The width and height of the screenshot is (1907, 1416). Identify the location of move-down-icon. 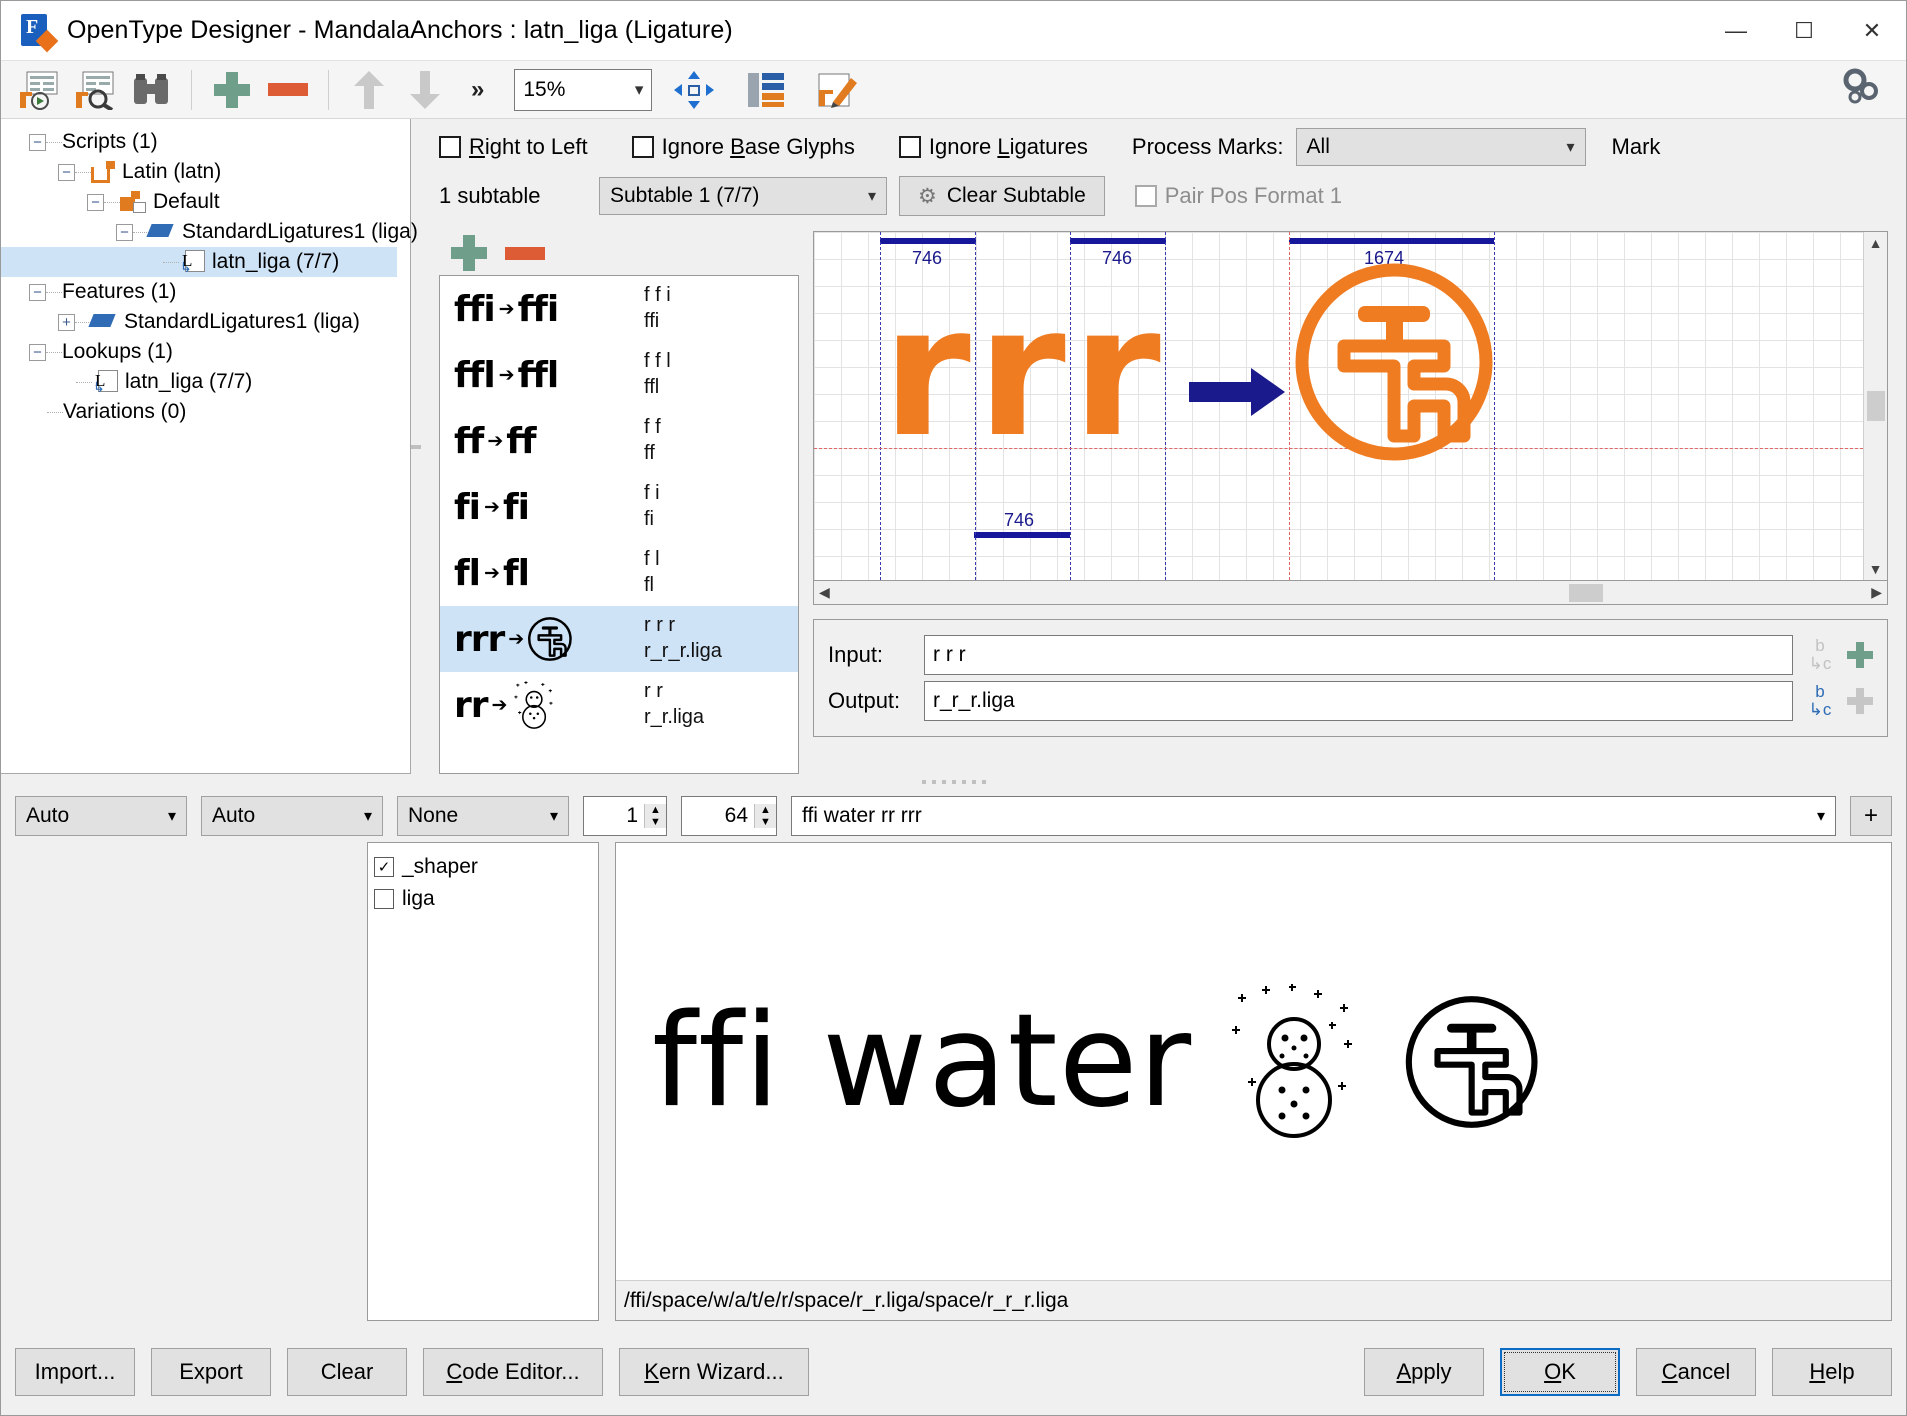
(425, 90).